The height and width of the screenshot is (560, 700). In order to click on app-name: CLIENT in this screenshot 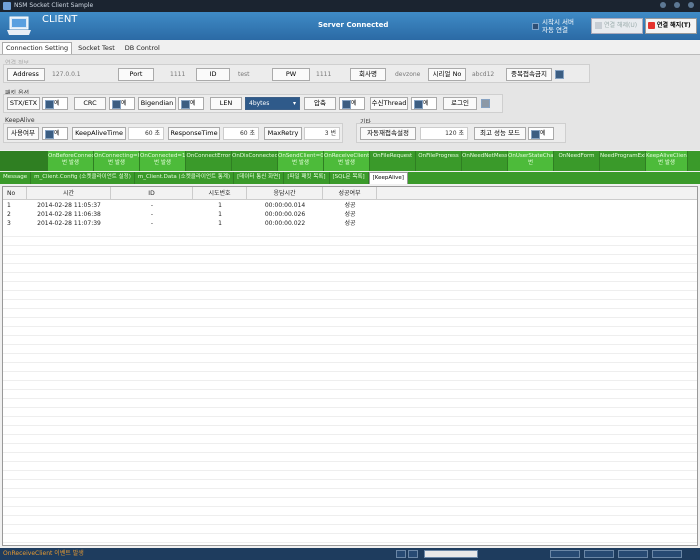, I will do `click(60, 19)`.